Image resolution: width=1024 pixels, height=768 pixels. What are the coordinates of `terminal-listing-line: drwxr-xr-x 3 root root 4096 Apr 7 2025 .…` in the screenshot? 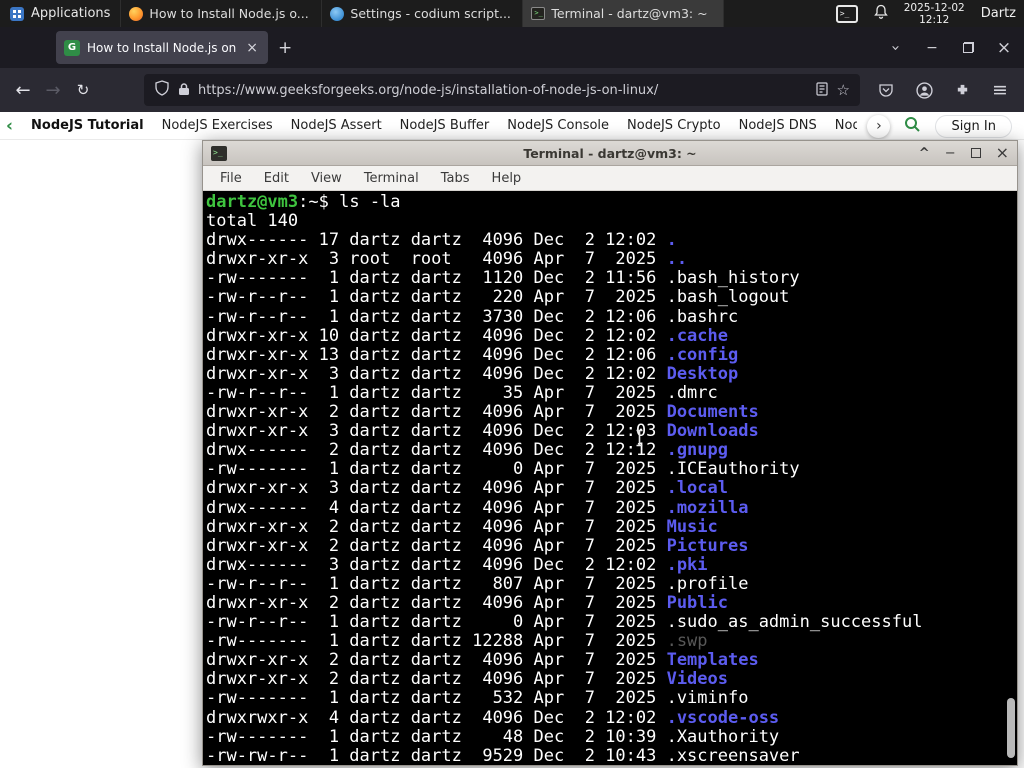 It's located at (611, 259).